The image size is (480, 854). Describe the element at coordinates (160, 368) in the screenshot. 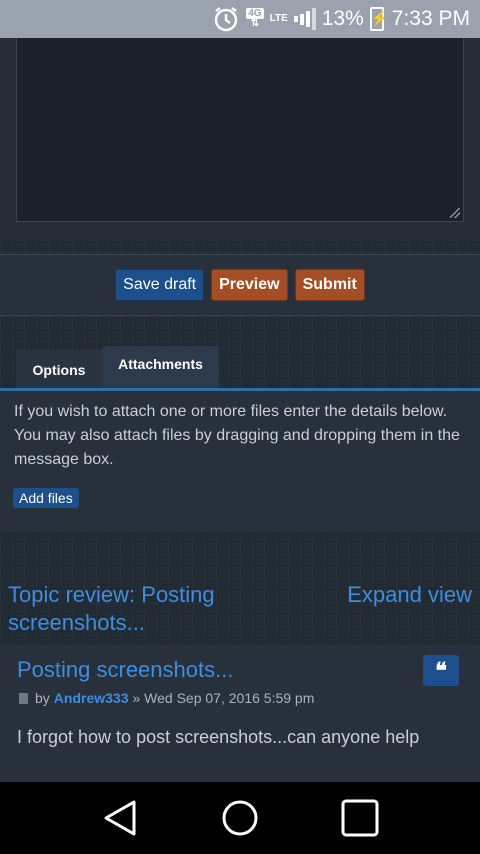

I see `tab-attachments: Attachments` at that location.